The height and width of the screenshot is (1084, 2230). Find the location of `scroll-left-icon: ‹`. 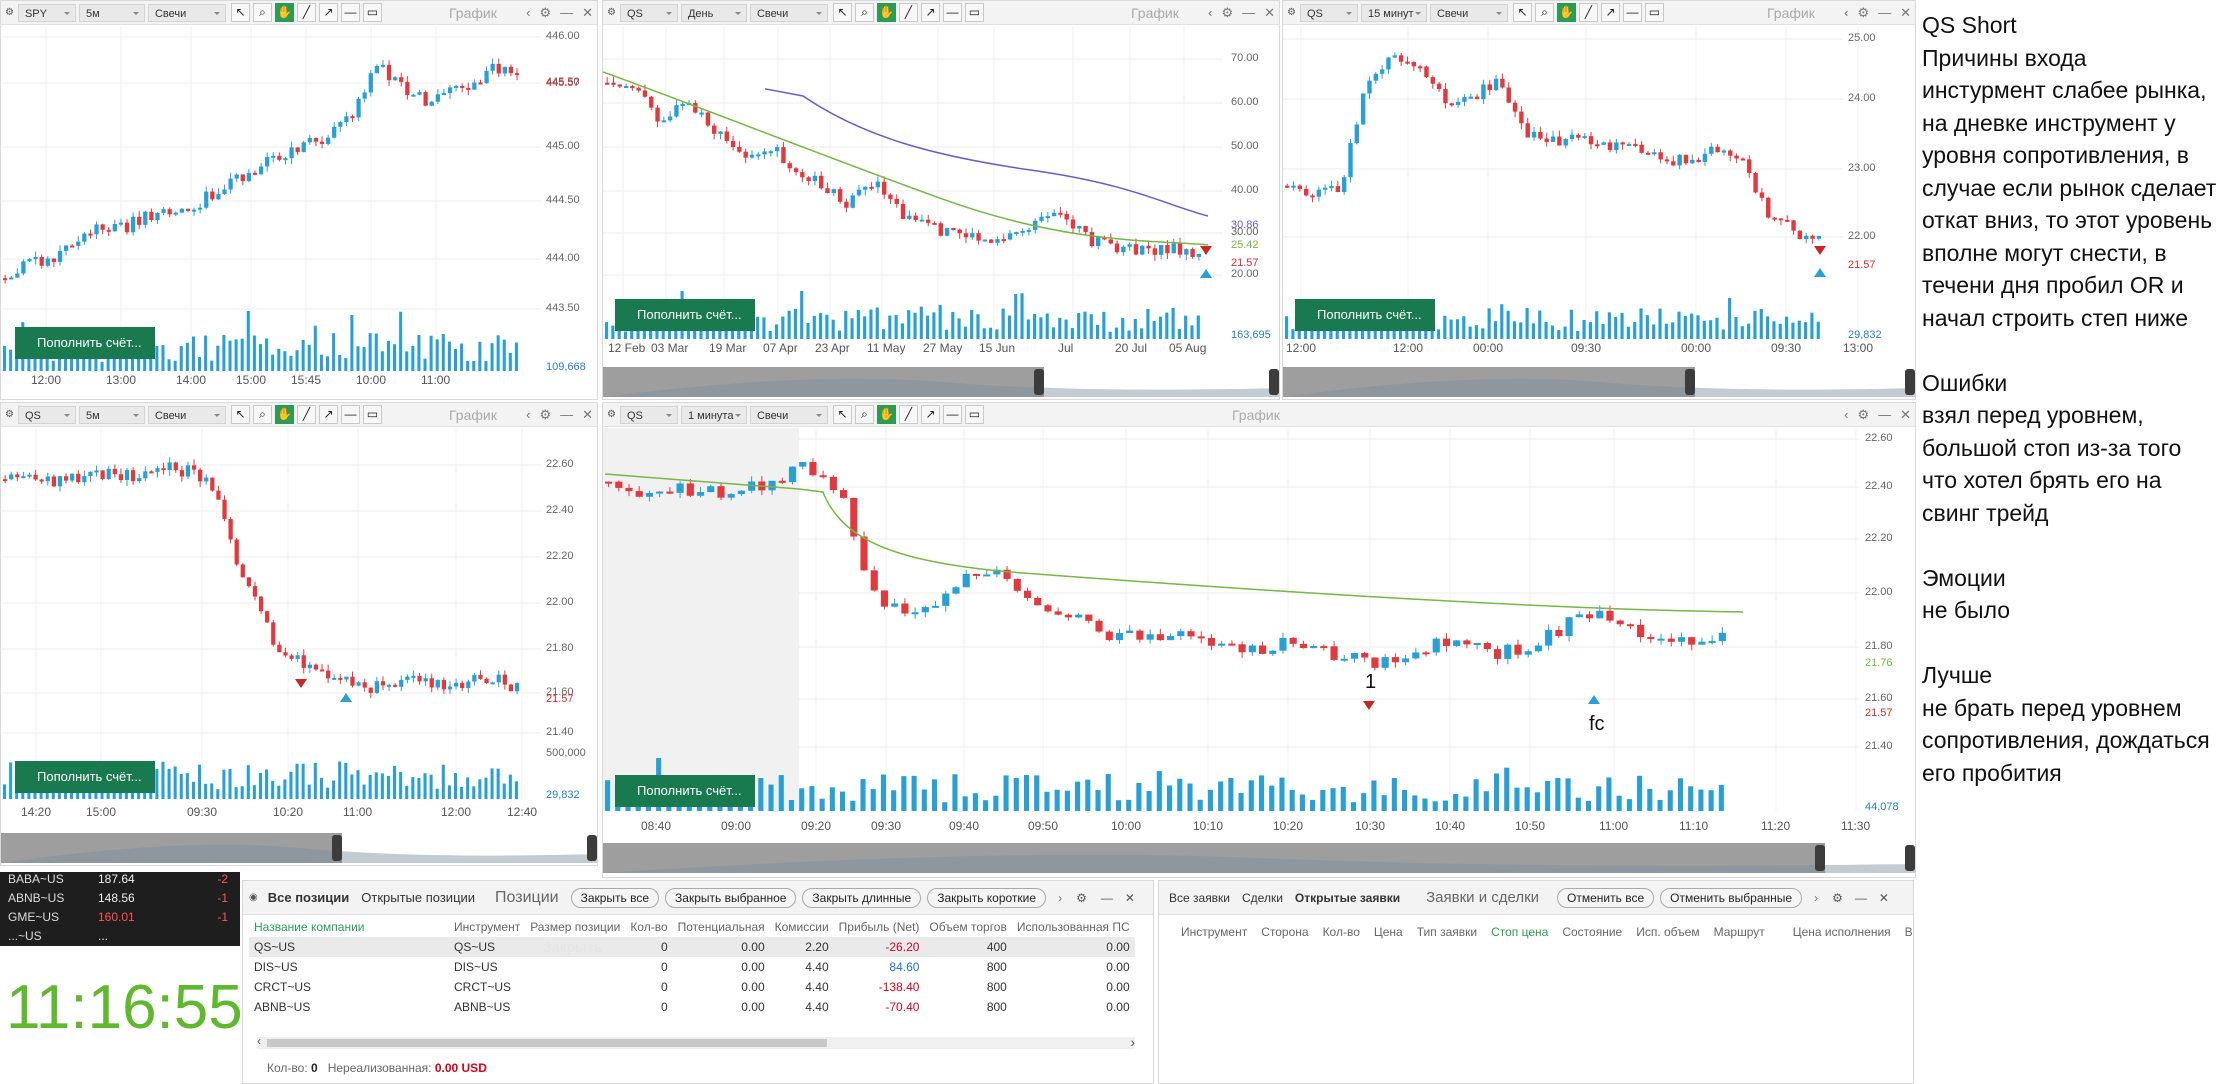

scroll-left-icon: ‹ is located at coordinates (259, 1041).